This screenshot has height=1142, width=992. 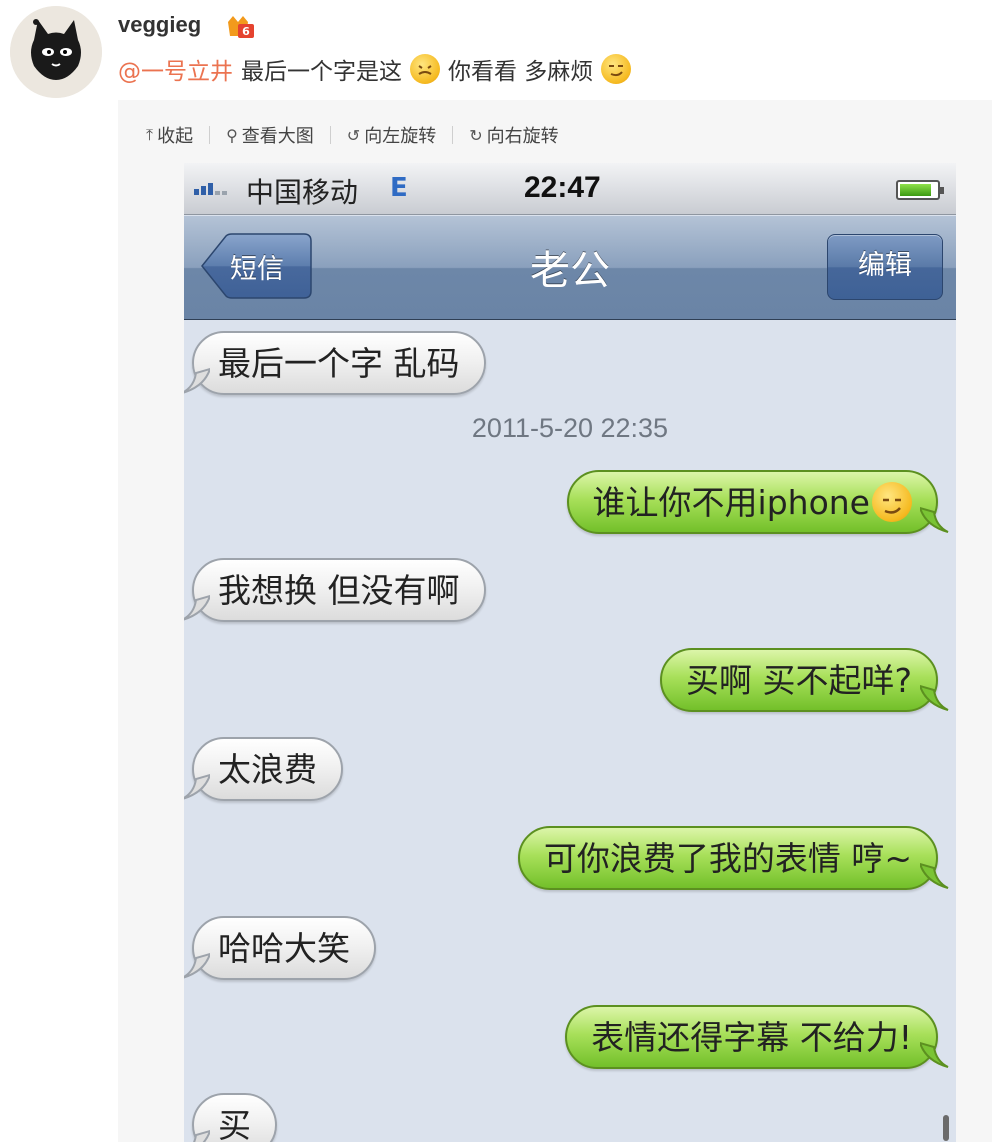 What do you see at coordinates (267, 769) in the screenshot?
I see `message-text: 太浪费` at bounding box center [267, 769].